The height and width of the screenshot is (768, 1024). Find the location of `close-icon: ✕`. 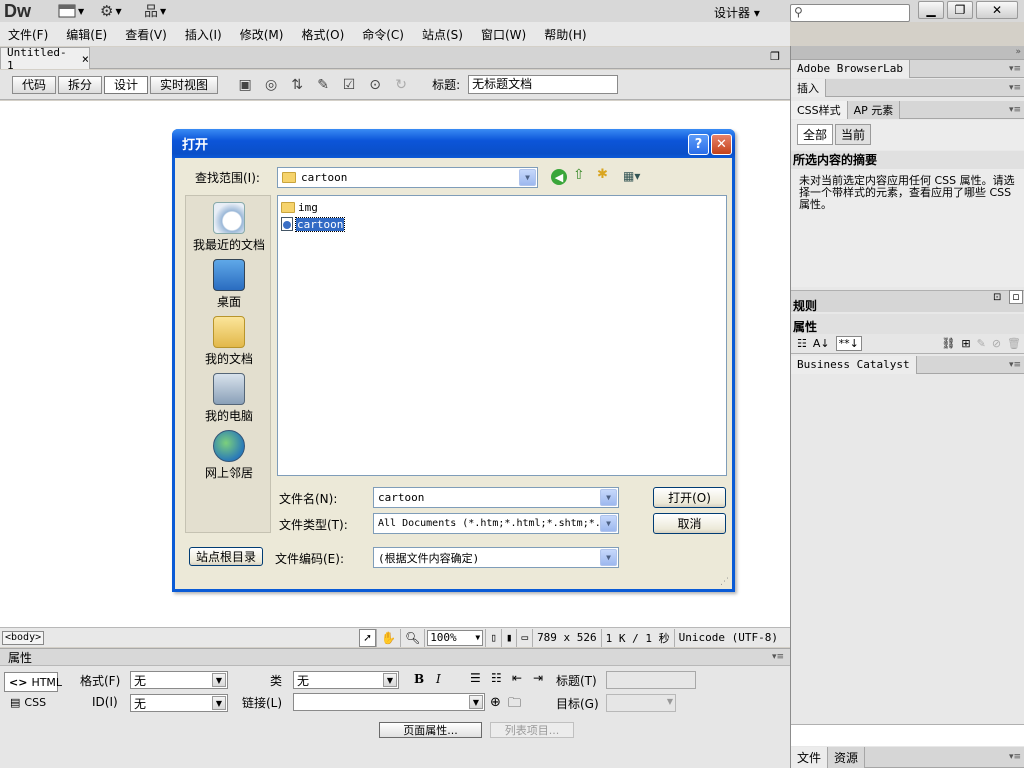

close-icon: ✕ is located at coordinates (721, 144).